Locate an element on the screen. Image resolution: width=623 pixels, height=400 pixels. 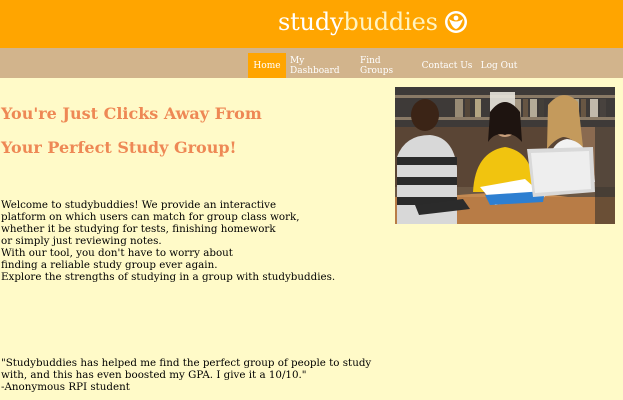
quote-attribution: -Anonymous RPI student is located at coordinates (65, 387).